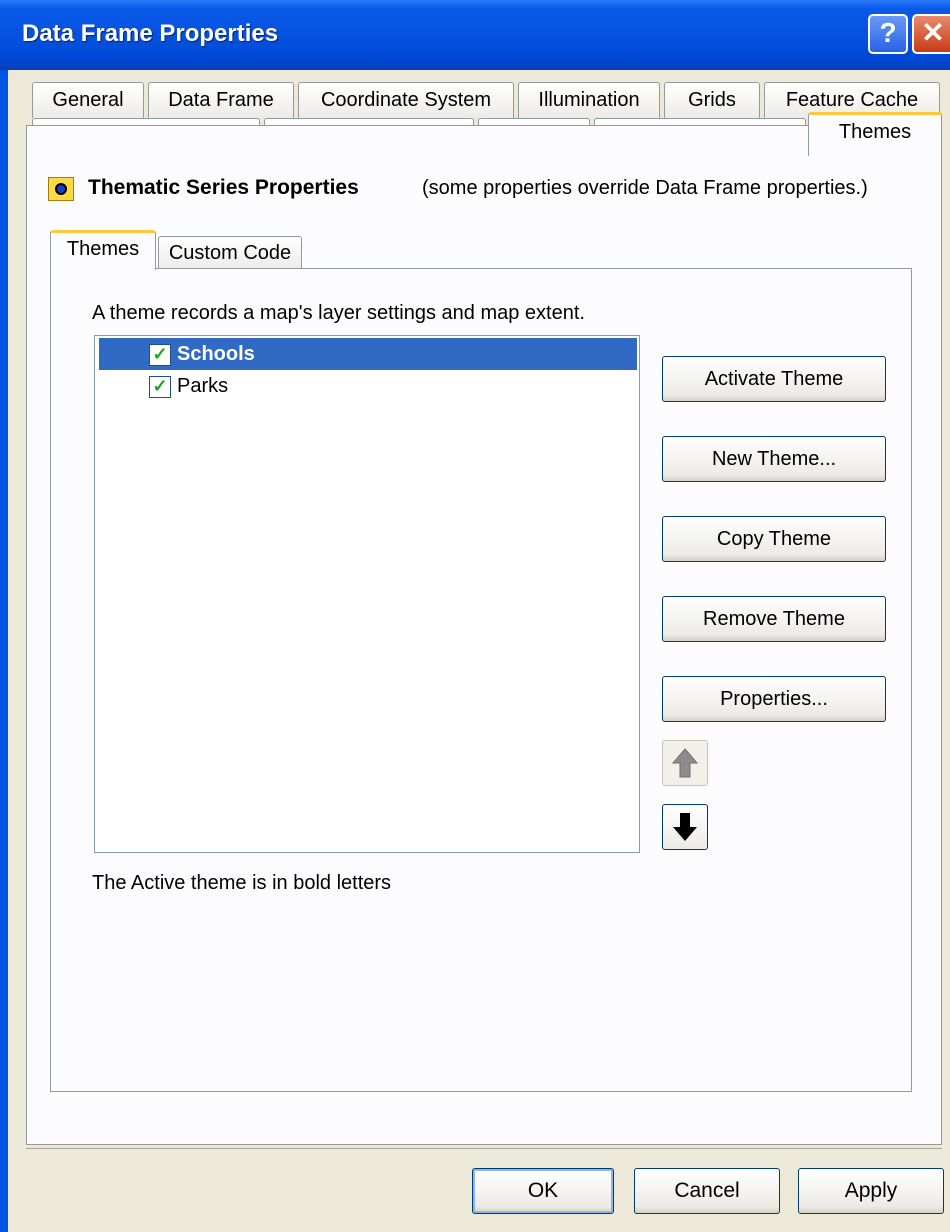  What do you see at coordinates (774, 539) in the screenshot?
I see `copy-theme-button: Copy Theme` at bounding box center [774, 539].